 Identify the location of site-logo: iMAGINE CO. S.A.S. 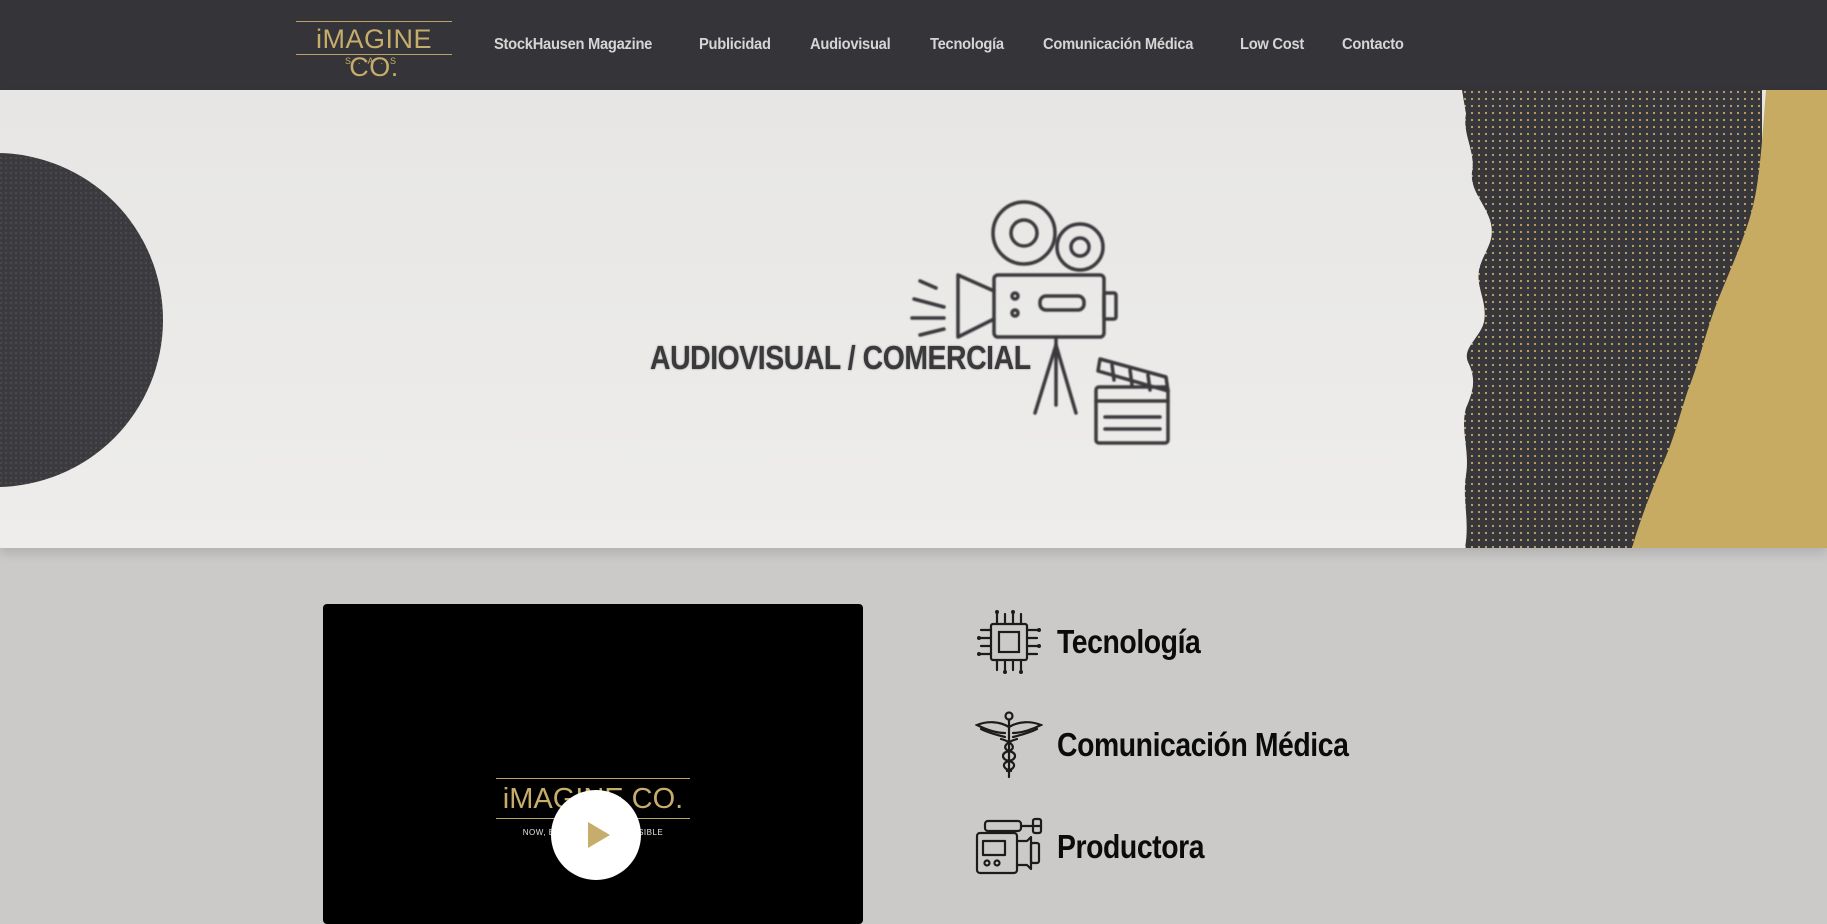
(374, 49).